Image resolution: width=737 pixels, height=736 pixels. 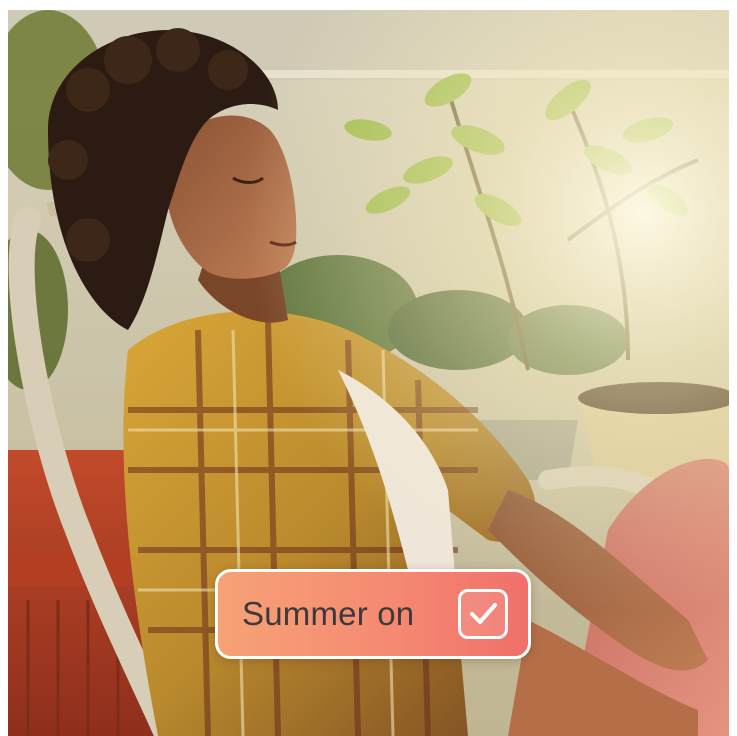 What do you see at coordinates (328, 613) in the screenshot?
I see `toggle-label: Summer on` at bounding box center [328, 613].